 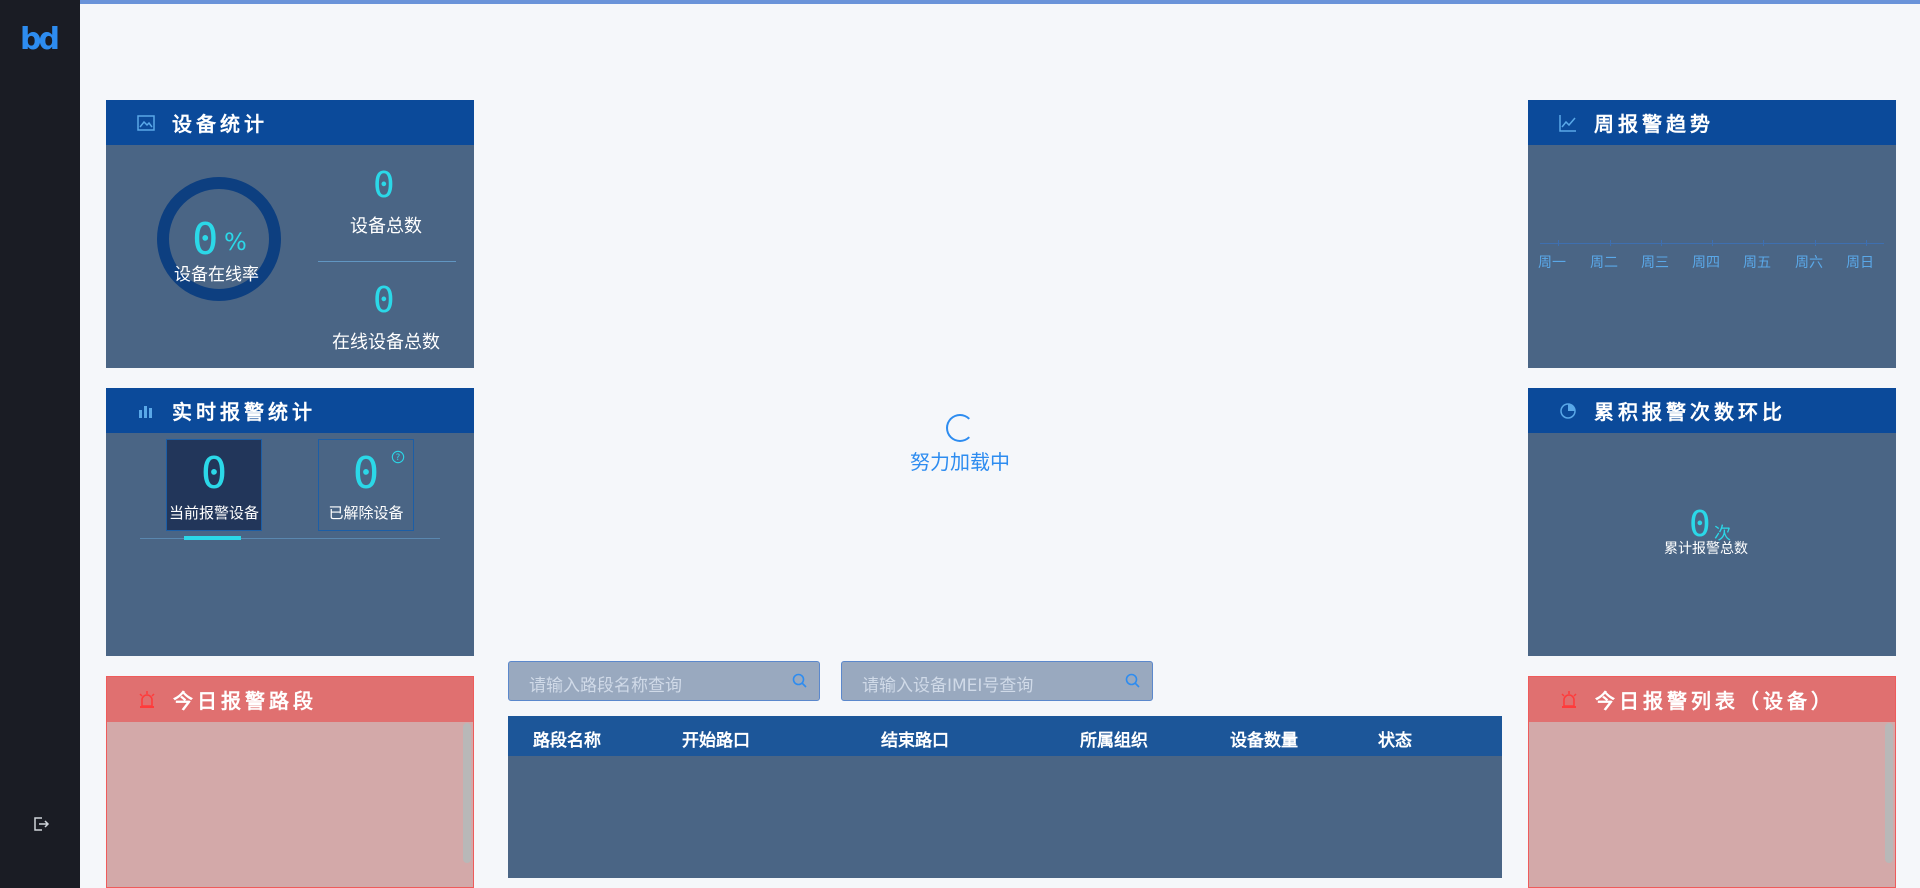 I want to click on road-search-placeholder: 请输入路段名称查询, so click(x=605, y=686).